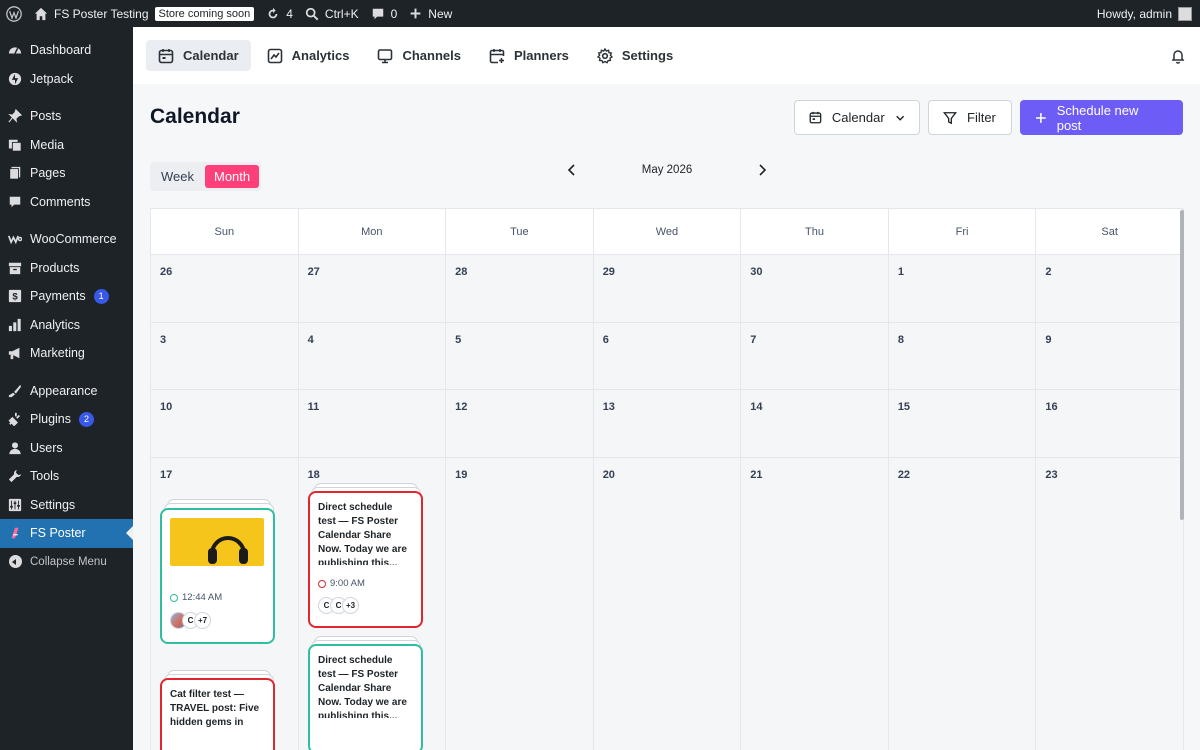 This screenshot has height=750, width=1200. What do you see at coordinates (177, 176) in the screenshot?
I see `week-toggle-button: Week` at bounding box center [177, 176].